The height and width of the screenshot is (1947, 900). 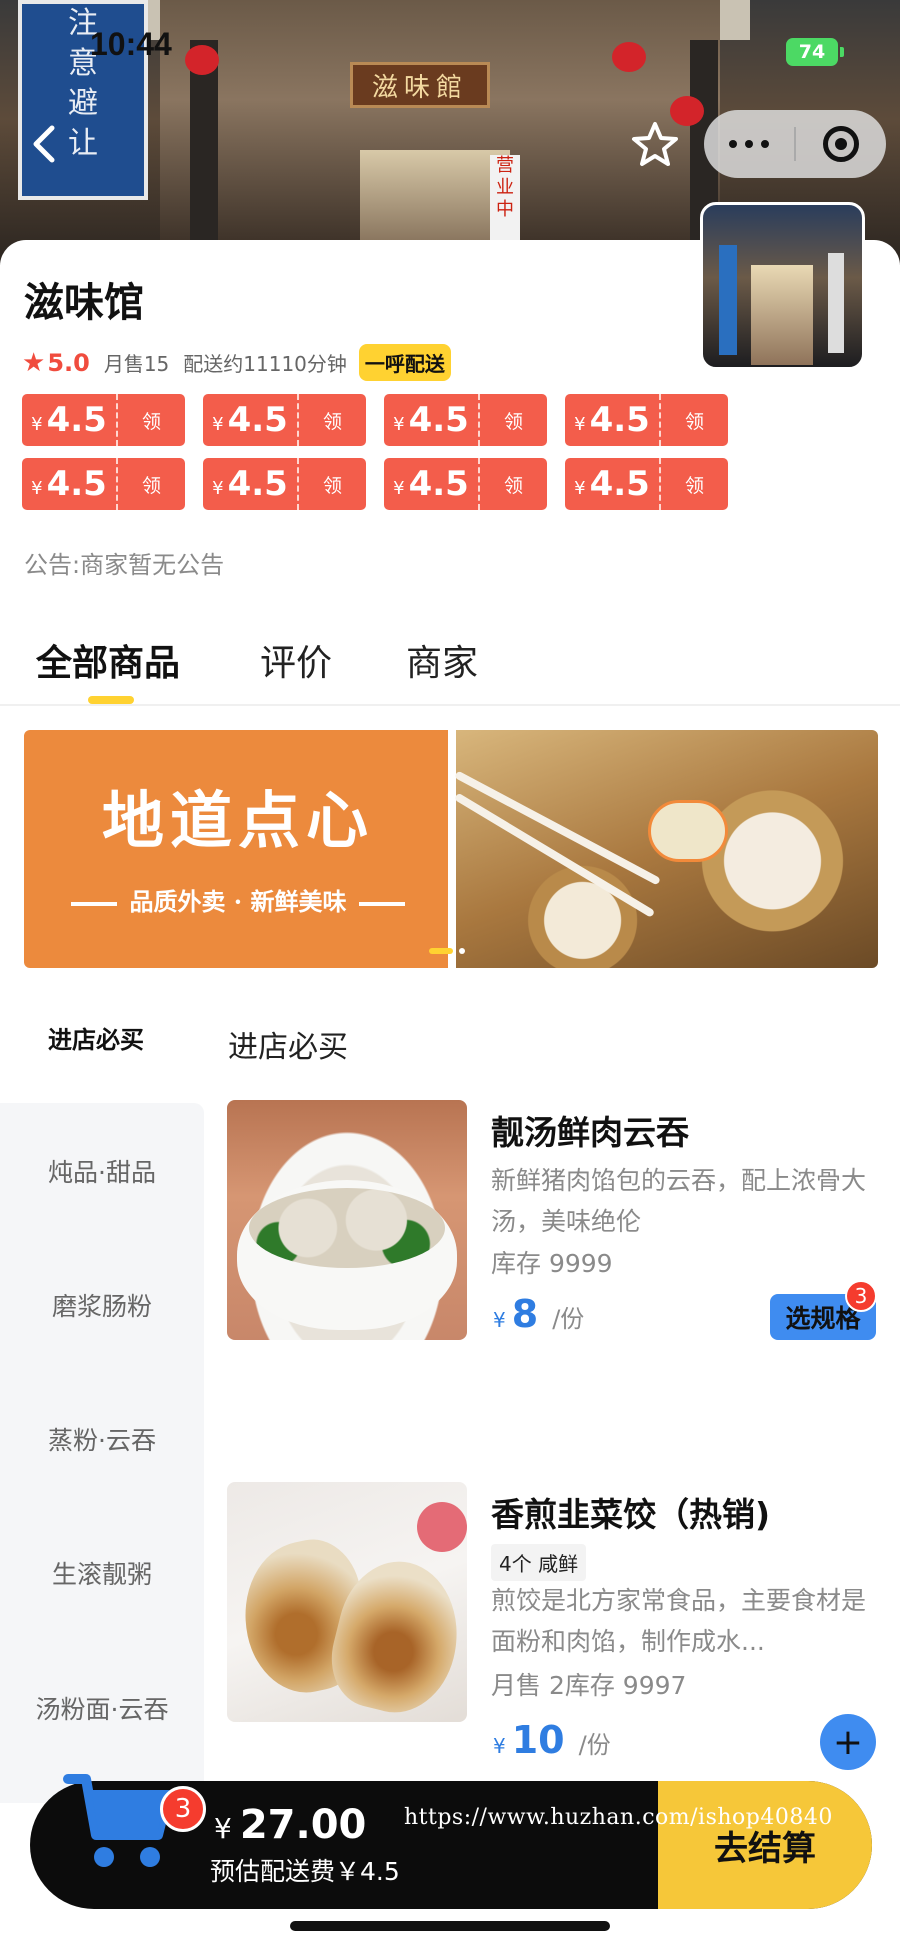 I want to click on store-sign: 滋味館, so click(x=420, y=85).